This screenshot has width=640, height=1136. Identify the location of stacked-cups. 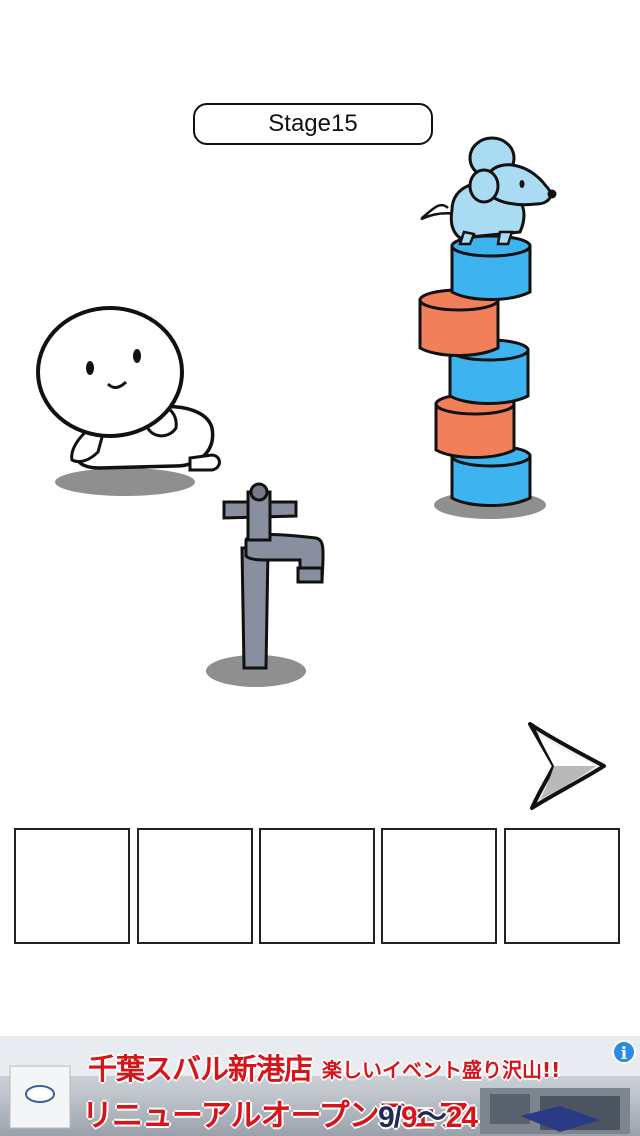
(482, 376).